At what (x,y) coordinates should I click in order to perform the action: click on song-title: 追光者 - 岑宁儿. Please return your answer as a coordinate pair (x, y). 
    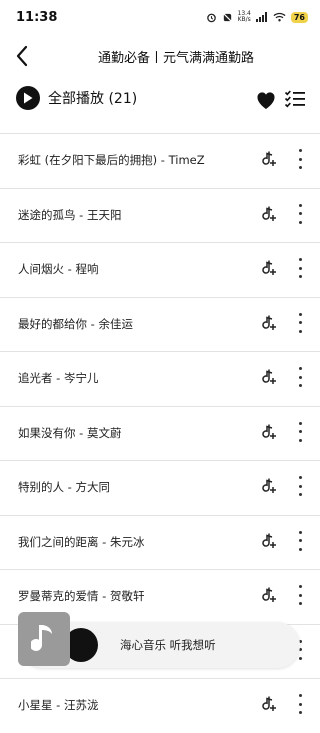
    Looking at the image, I should click on (58, 378).